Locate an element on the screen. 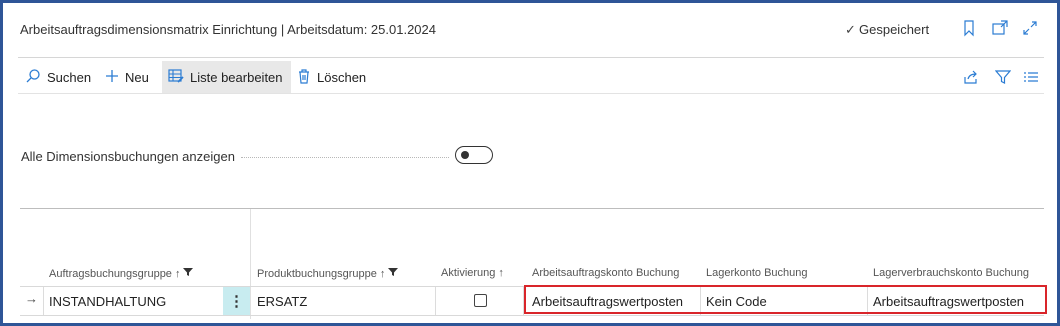 Image resolution: width=1060 pixels, height=326 pixels. expand-icon is located at coordinates (1030, 28).